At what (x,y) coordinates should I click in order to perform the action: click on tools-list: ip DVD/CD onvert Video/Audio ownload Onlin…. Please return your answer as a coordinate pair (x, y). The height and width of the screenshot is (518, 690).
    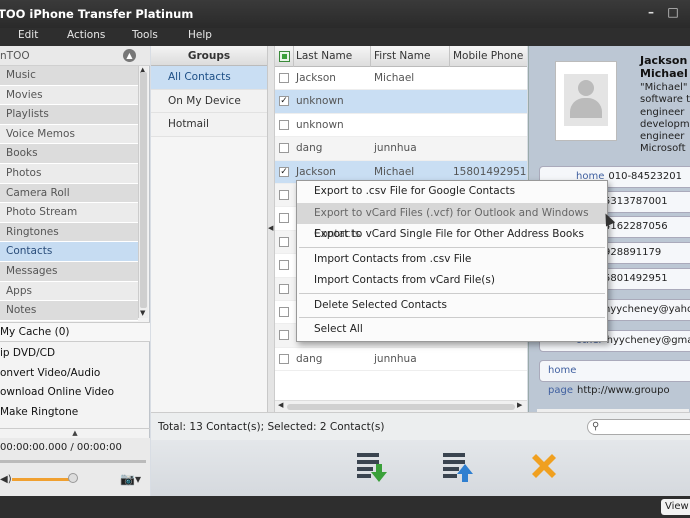
    Looking at the image, I should click on (75, 383).